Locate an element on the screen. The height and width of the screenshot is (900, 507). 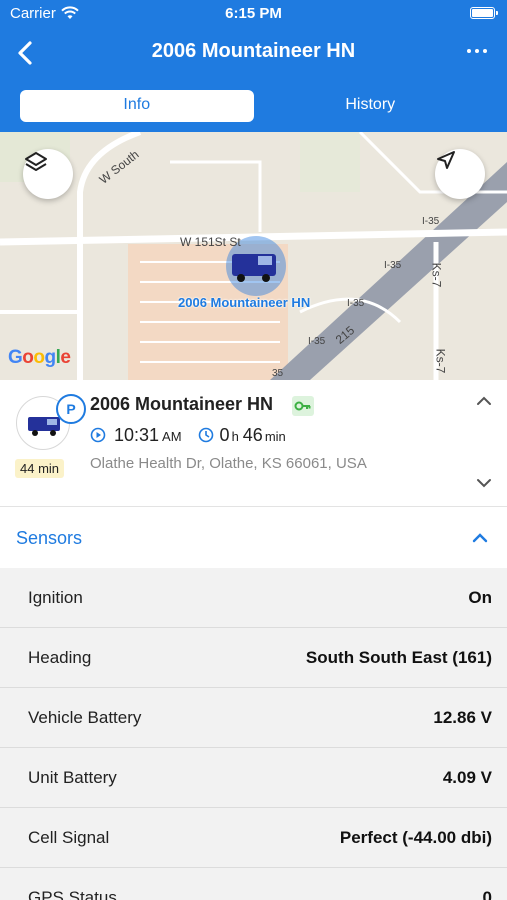
map-street-label: 35 is located at coordinates (278, 373).